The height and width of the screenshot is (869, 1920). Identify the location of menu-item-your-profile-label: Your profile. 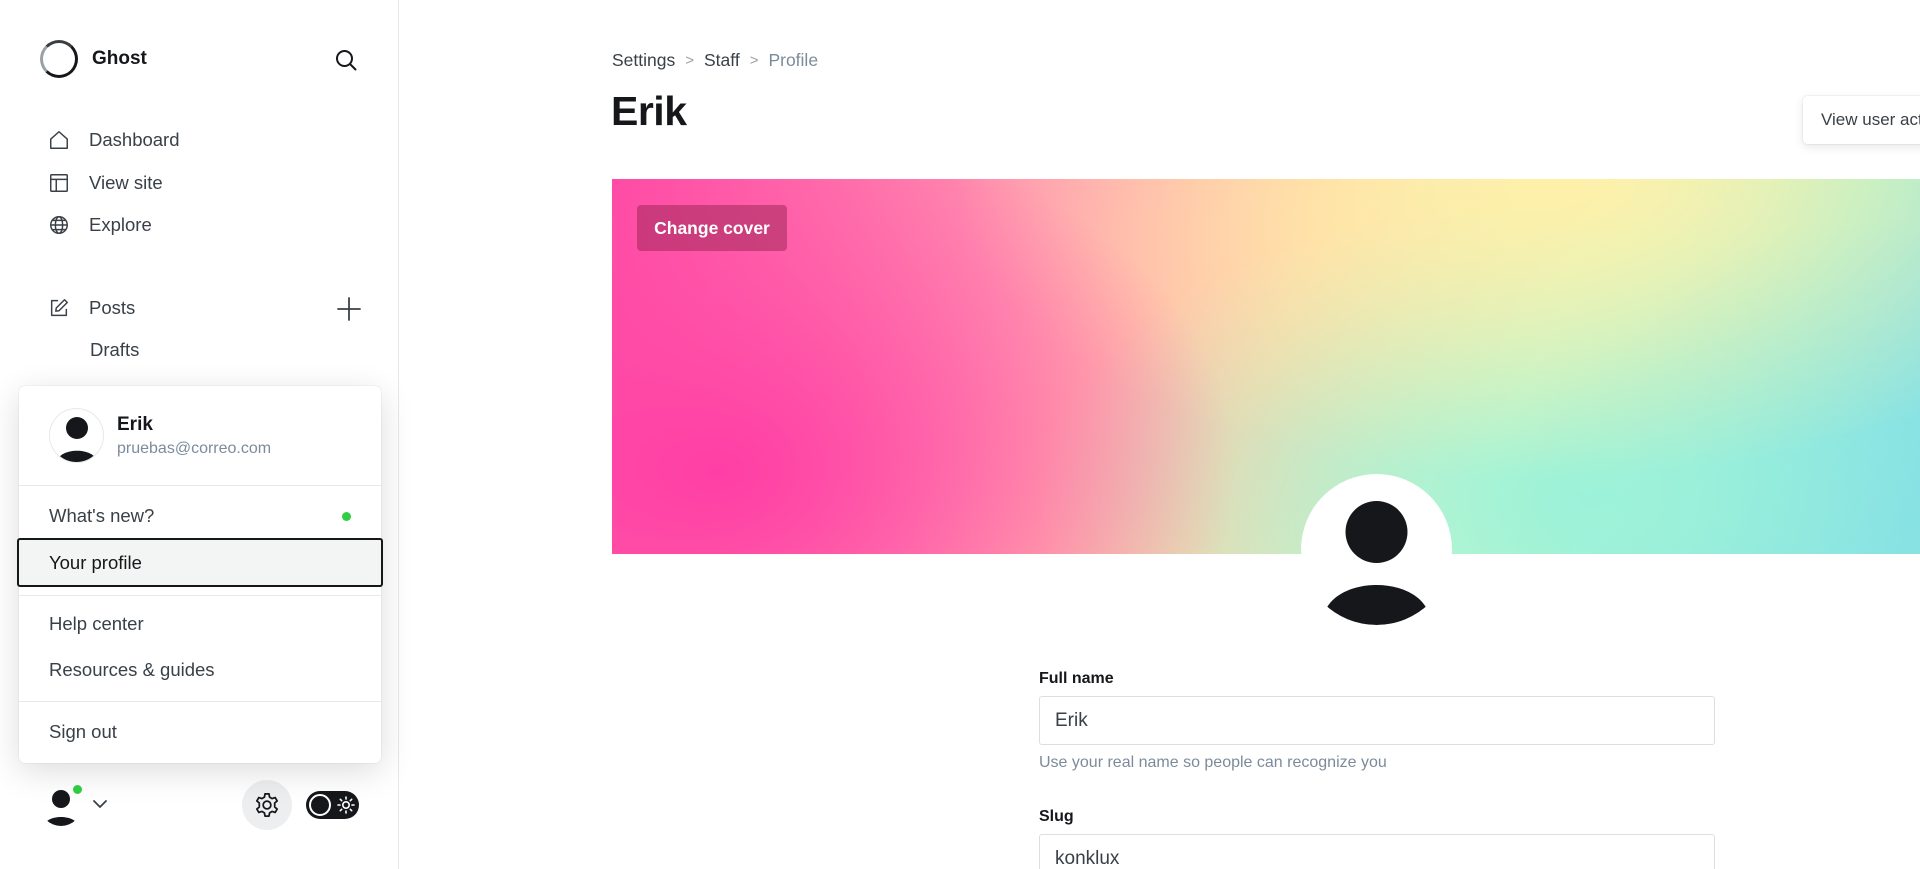
(95, 562).